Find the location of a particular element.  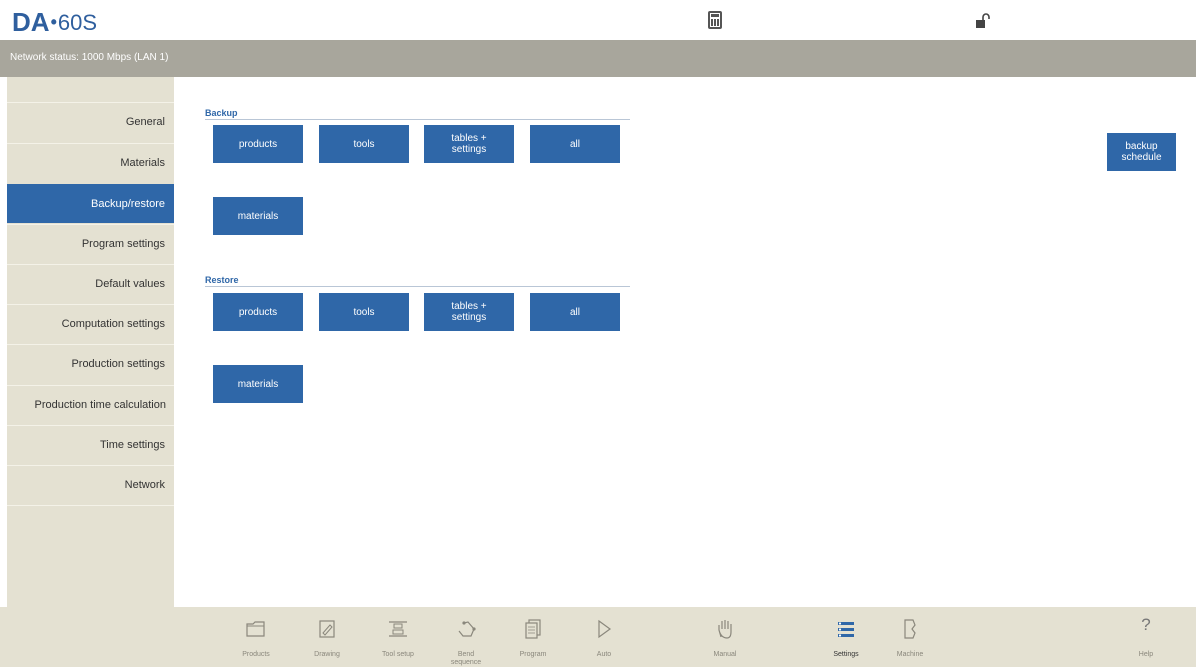

nav-settings: Settings is located at coordinates (846, 637).